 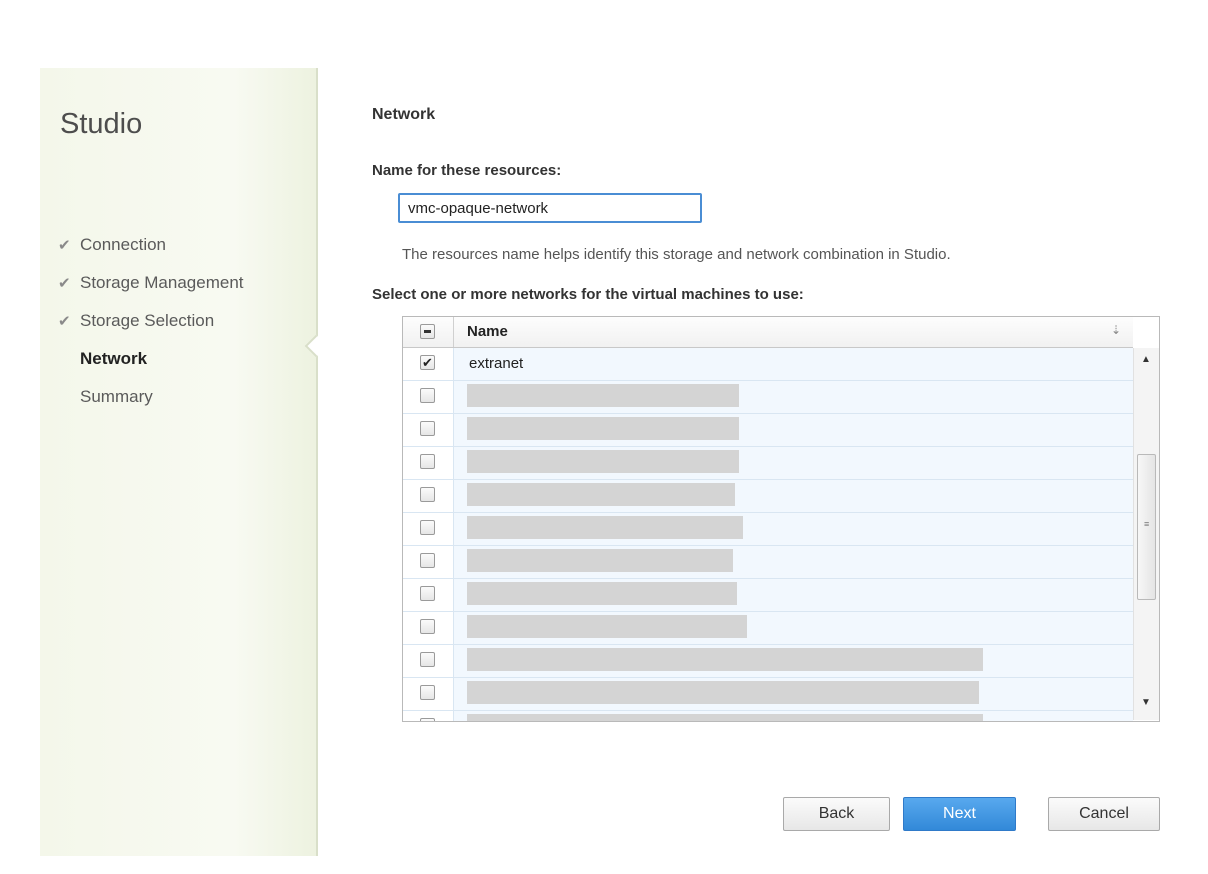 What do you see at coordinates (1104, 814) in the screenshot?
I see `cancel-button: Cancel` at bounding box center [1104, 814].